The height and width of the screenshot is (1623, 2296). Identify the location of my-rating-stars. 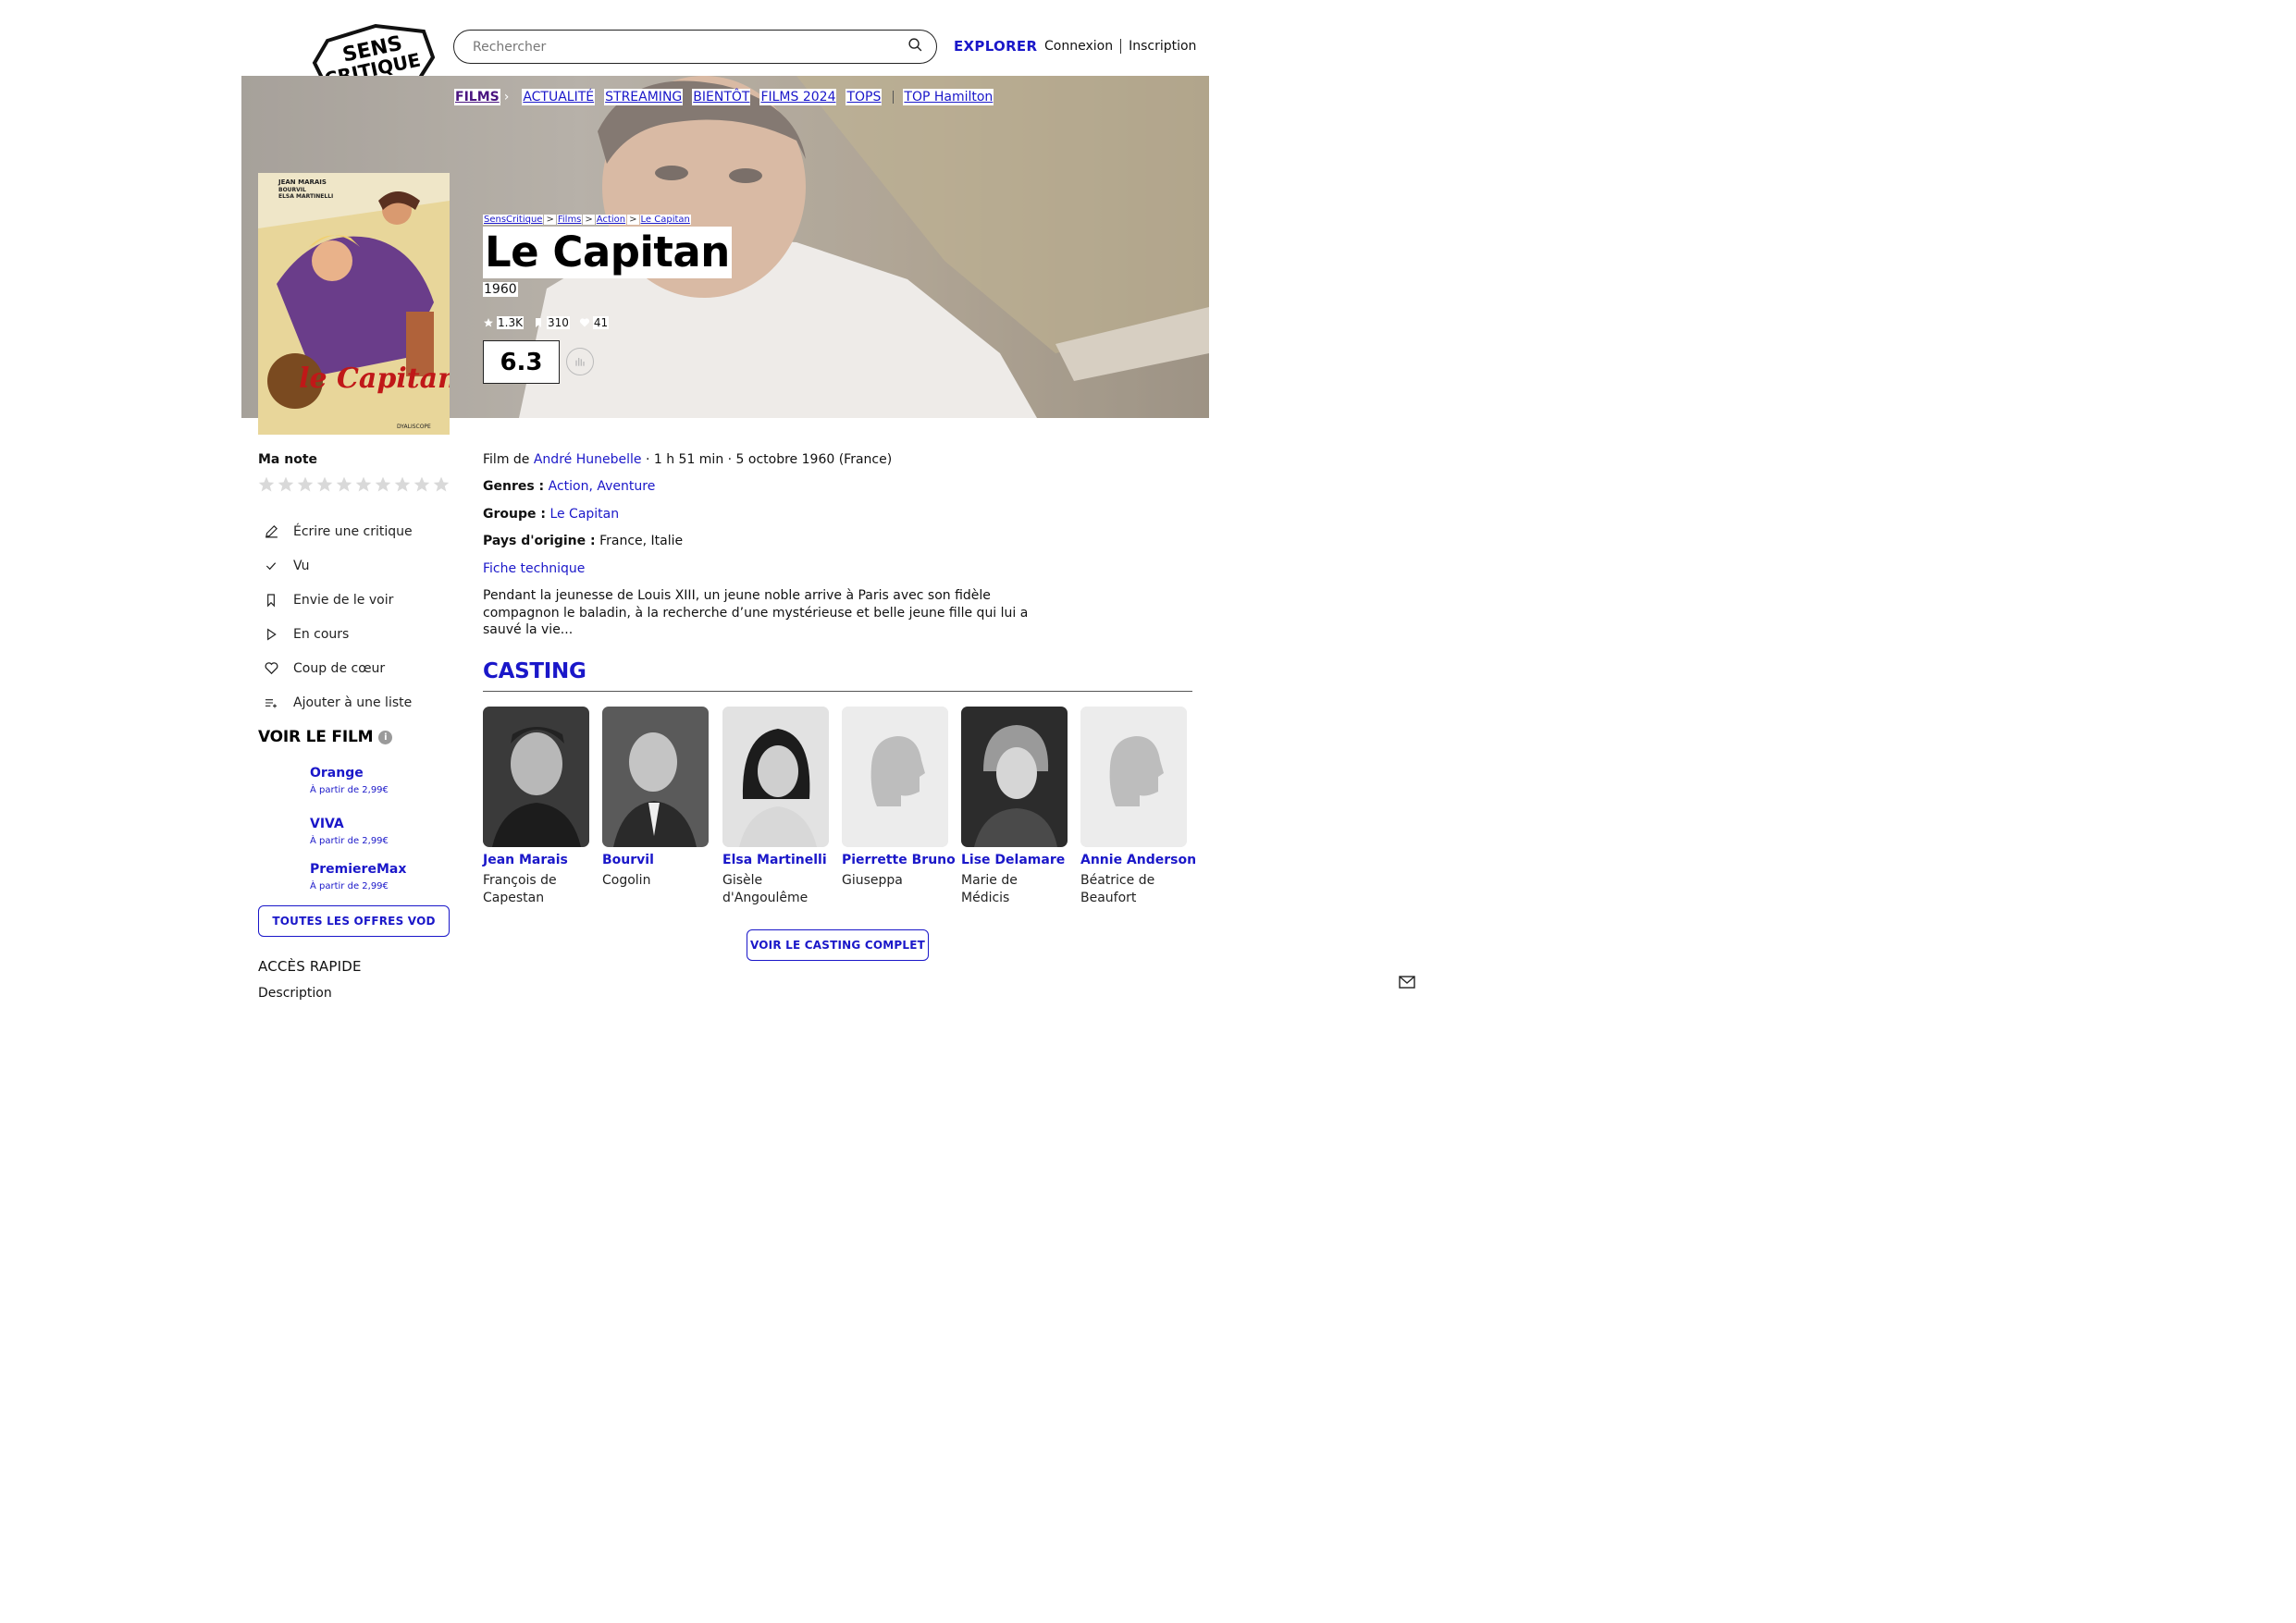
(354, 484).